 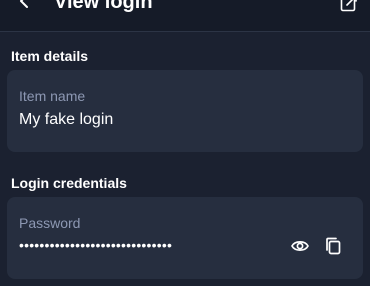 I want to click on chevron-left-icon, so click(x=25, y=4).